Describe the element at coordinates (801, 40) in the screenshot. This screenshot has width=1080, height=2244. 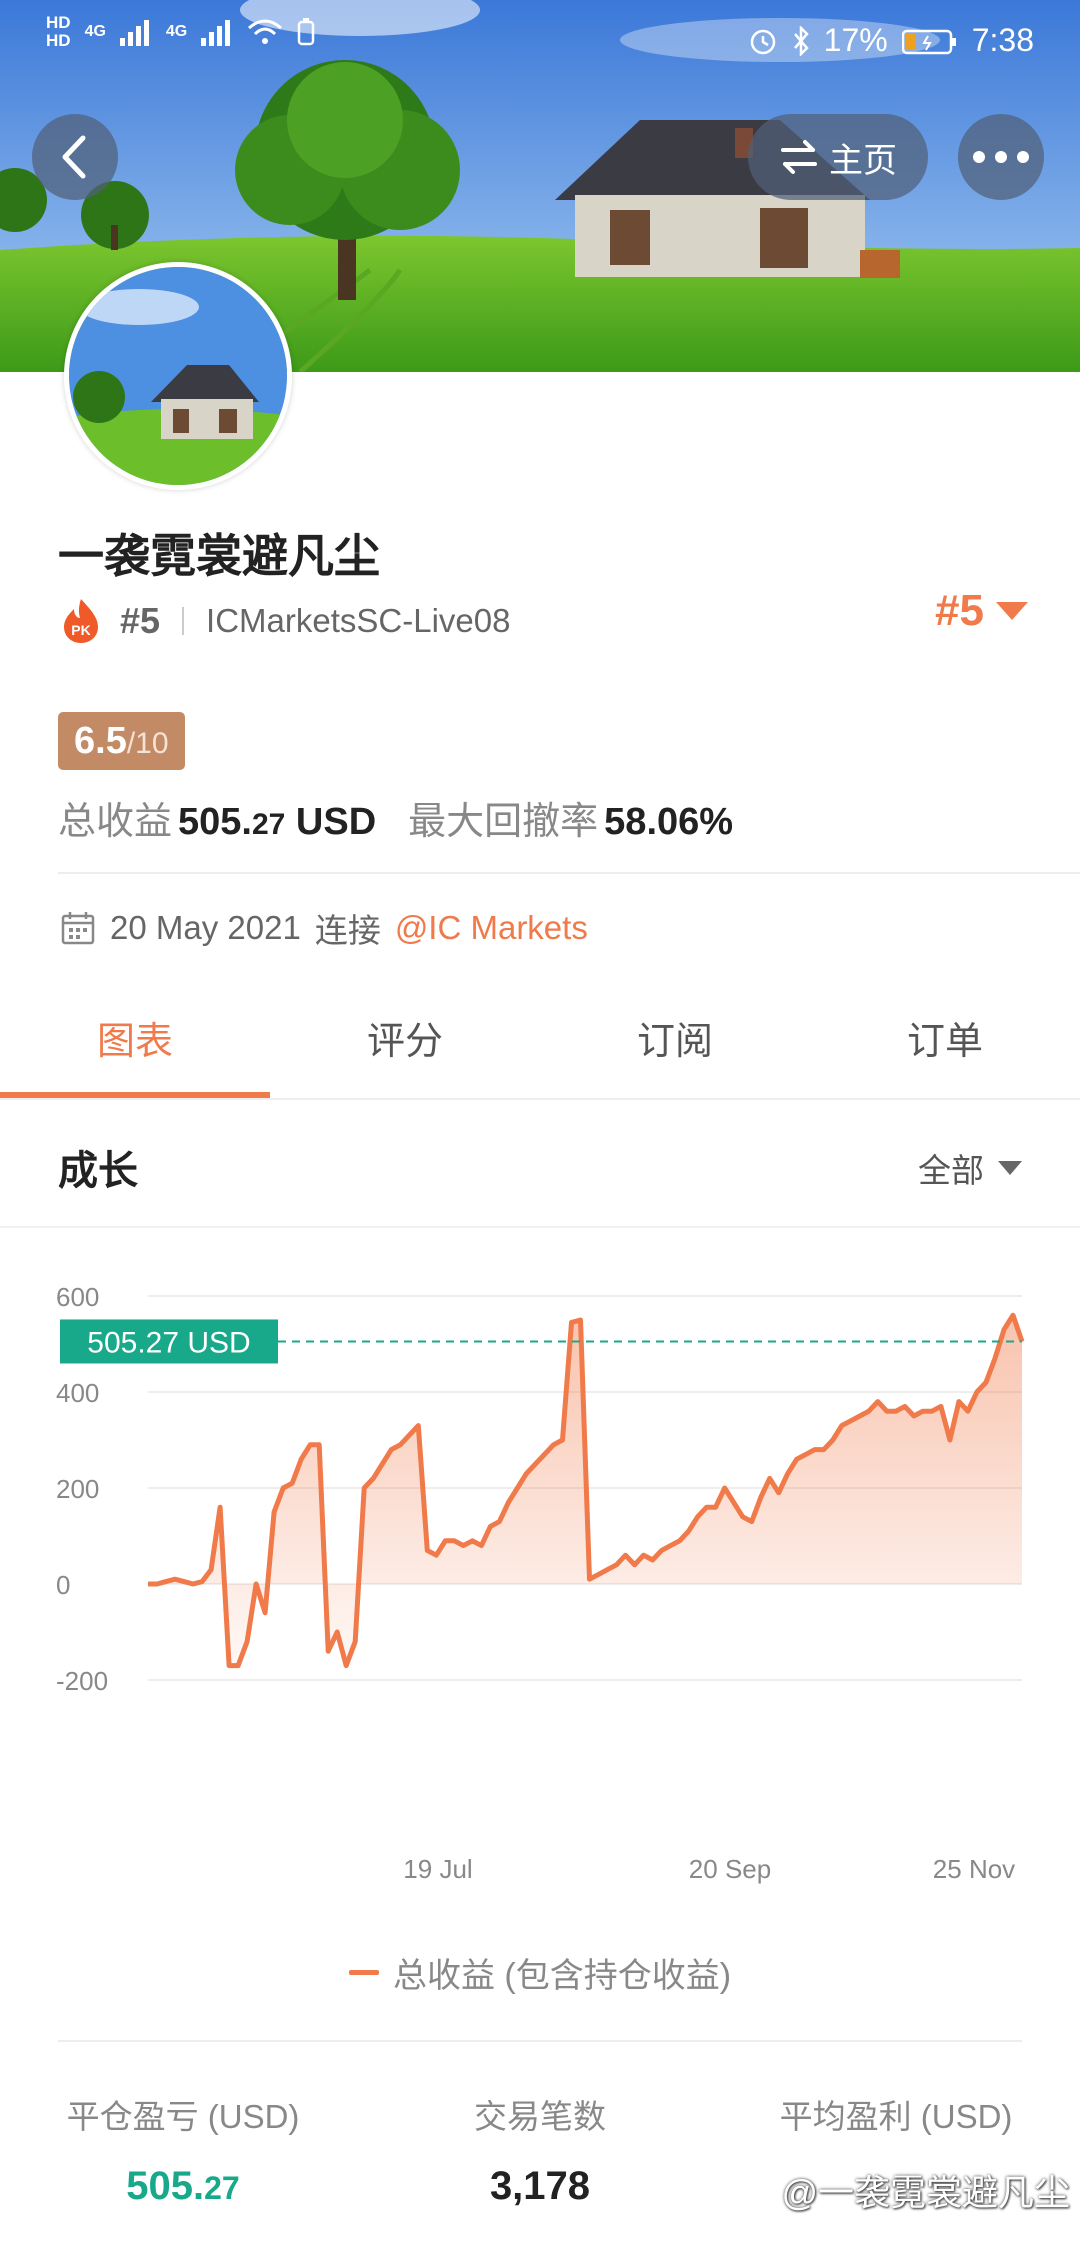
I see `bluetooth-icon` at that location.